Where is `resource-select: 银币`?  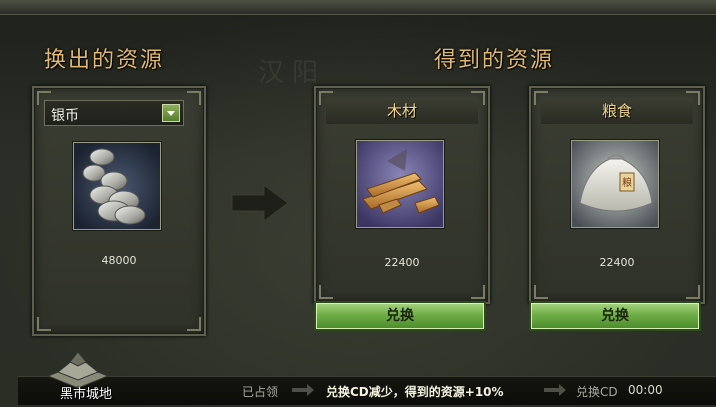
resource-select: 银币 is located at coordinates (114, 113).